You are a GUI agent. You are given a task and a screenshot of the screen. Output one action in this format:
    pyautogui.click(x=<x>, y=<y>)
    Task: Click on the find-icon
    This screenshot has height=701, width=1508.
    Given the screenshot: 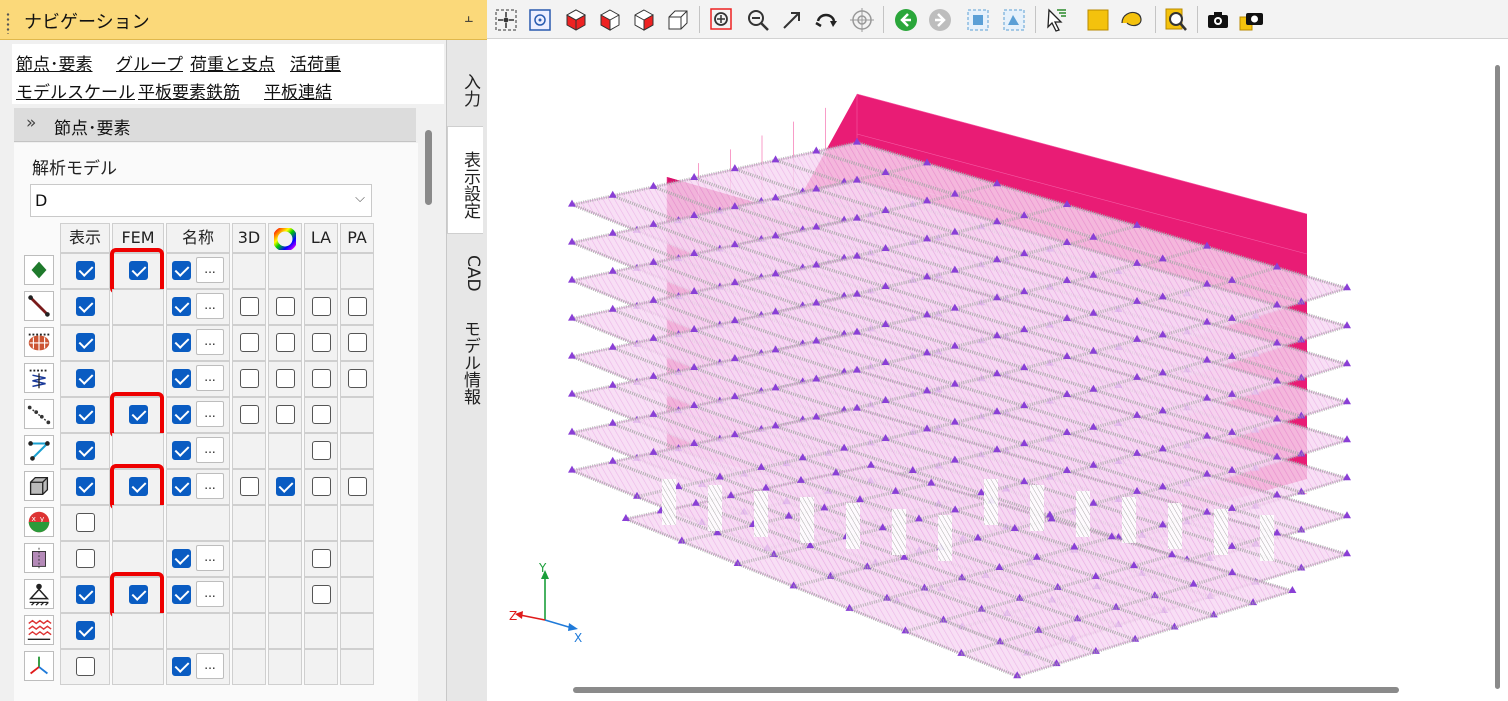 What is the action you would take?
    pyautogui.click(x=1176, y=20)
    